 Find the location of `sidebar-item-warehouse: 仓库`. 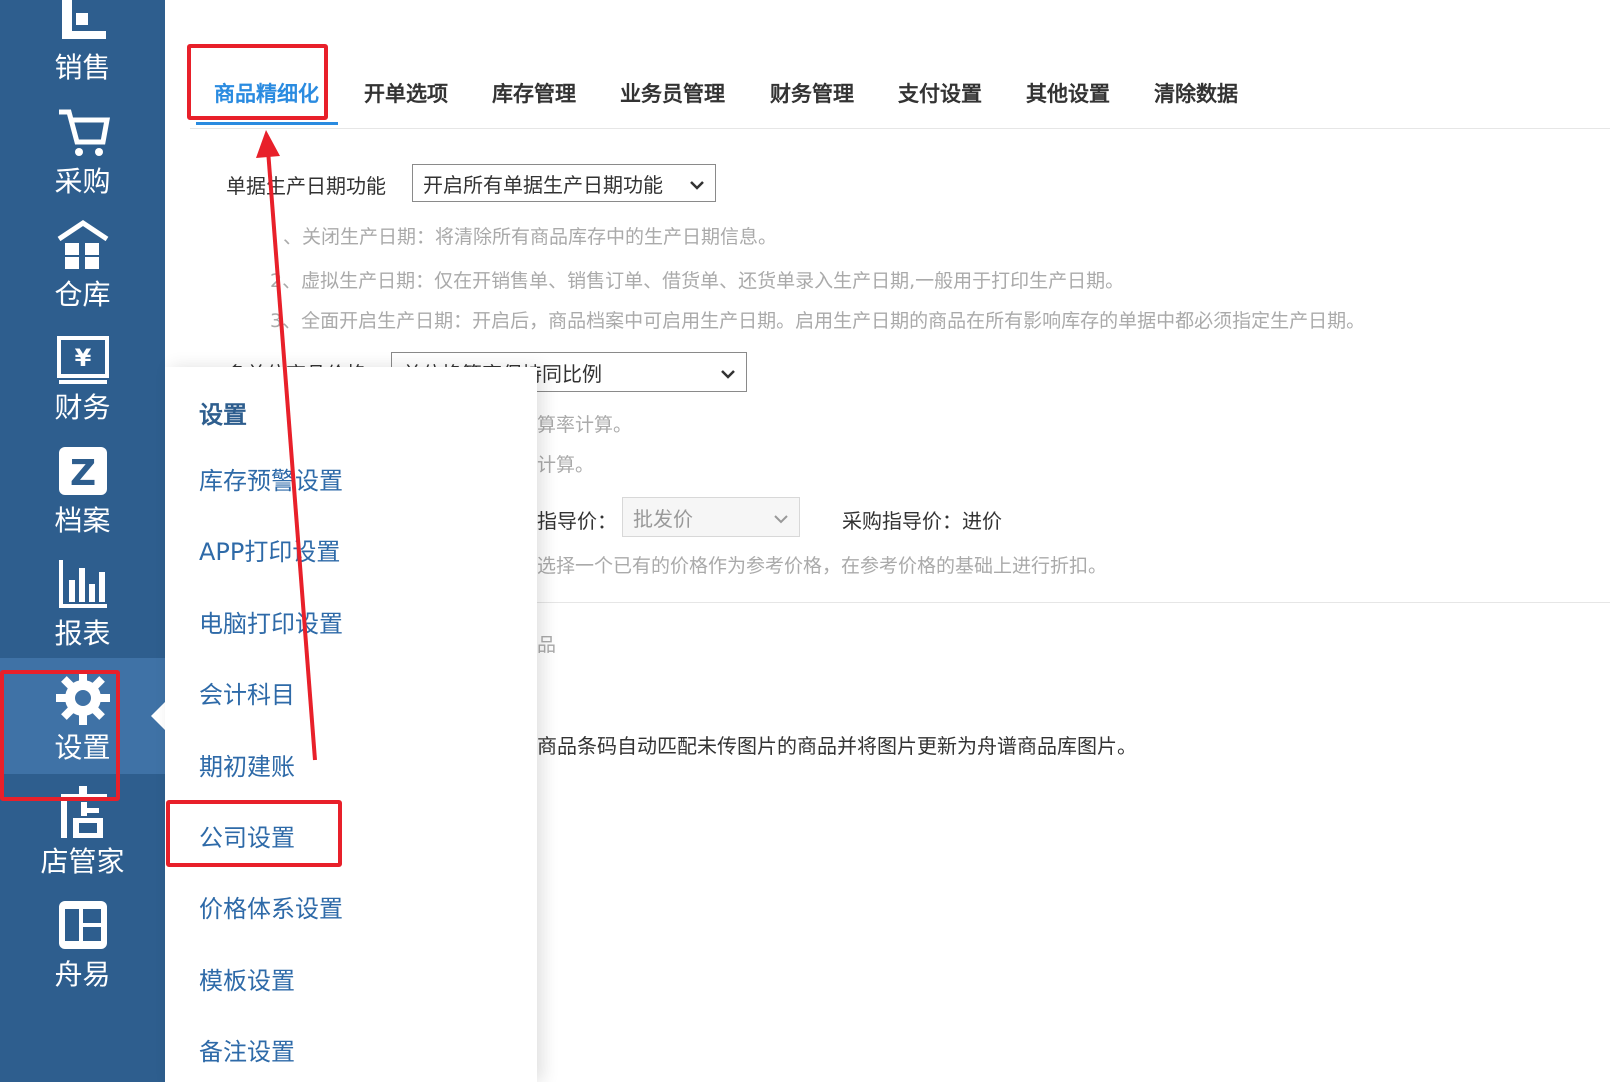

sidebar-item-warehouse: 仓库 is located at coordinates (82, 263).